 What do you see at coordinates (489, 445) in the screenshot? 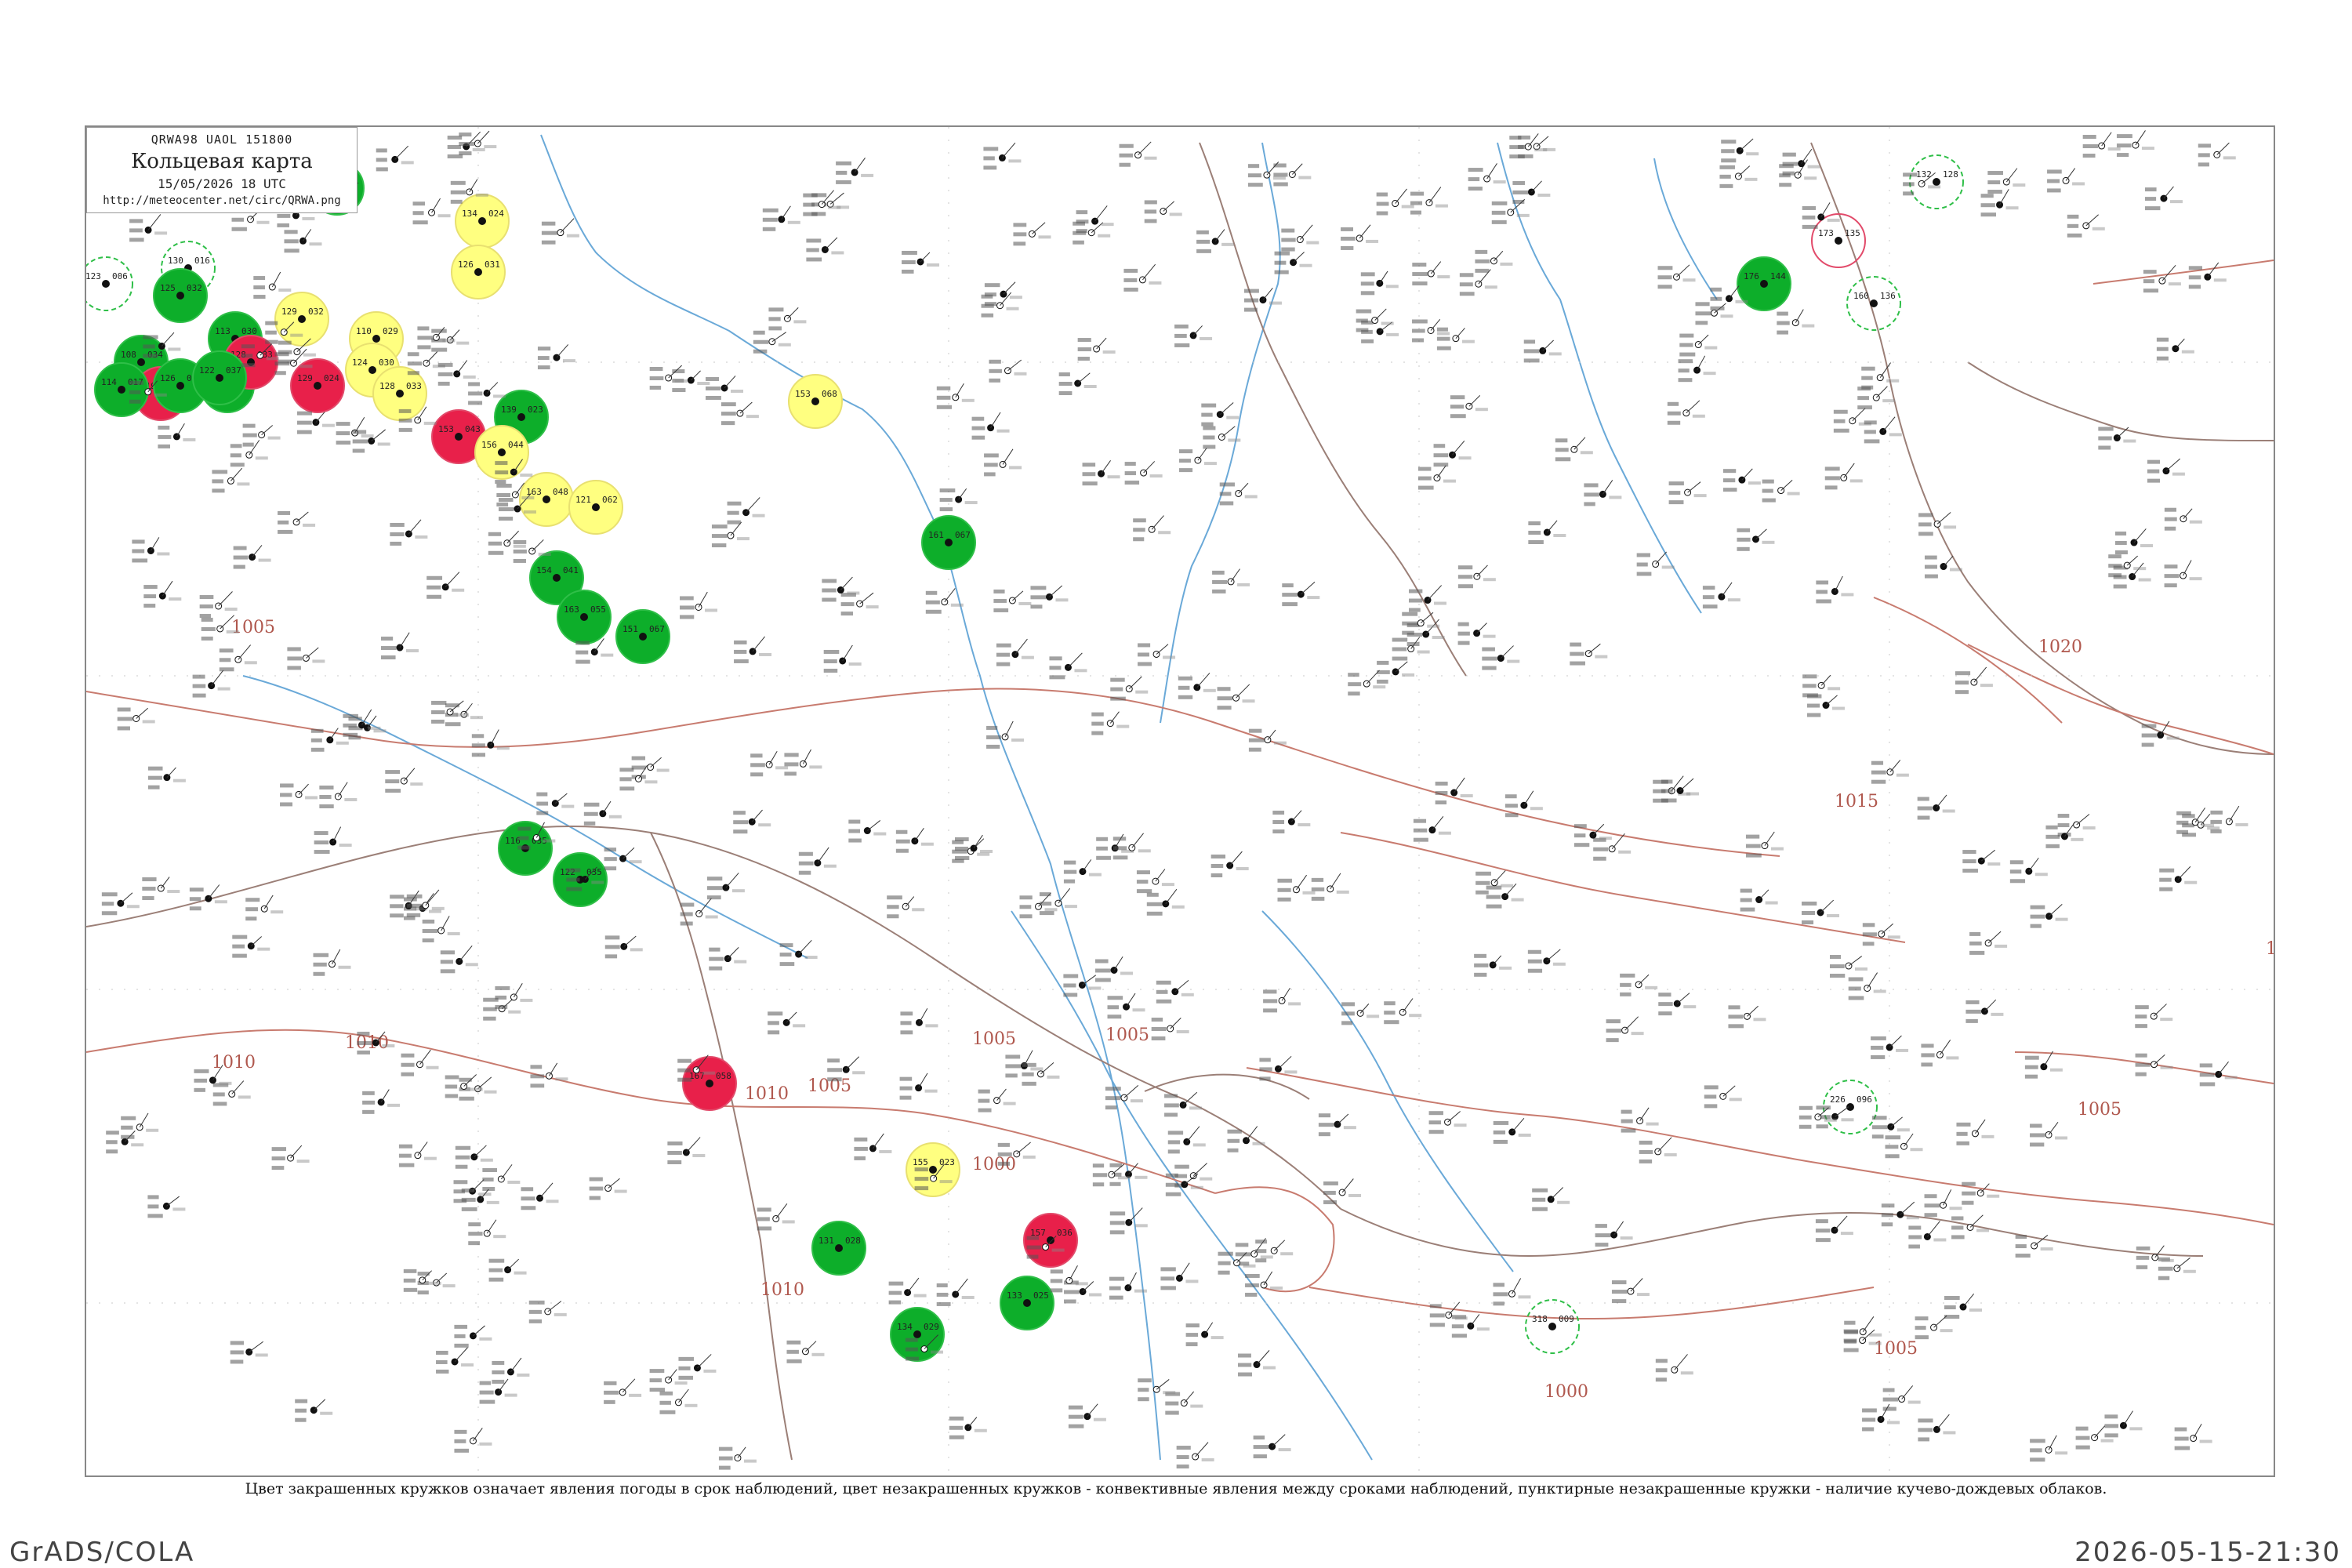
I see `station-temperature: 156` at bounding box center [489, 445].